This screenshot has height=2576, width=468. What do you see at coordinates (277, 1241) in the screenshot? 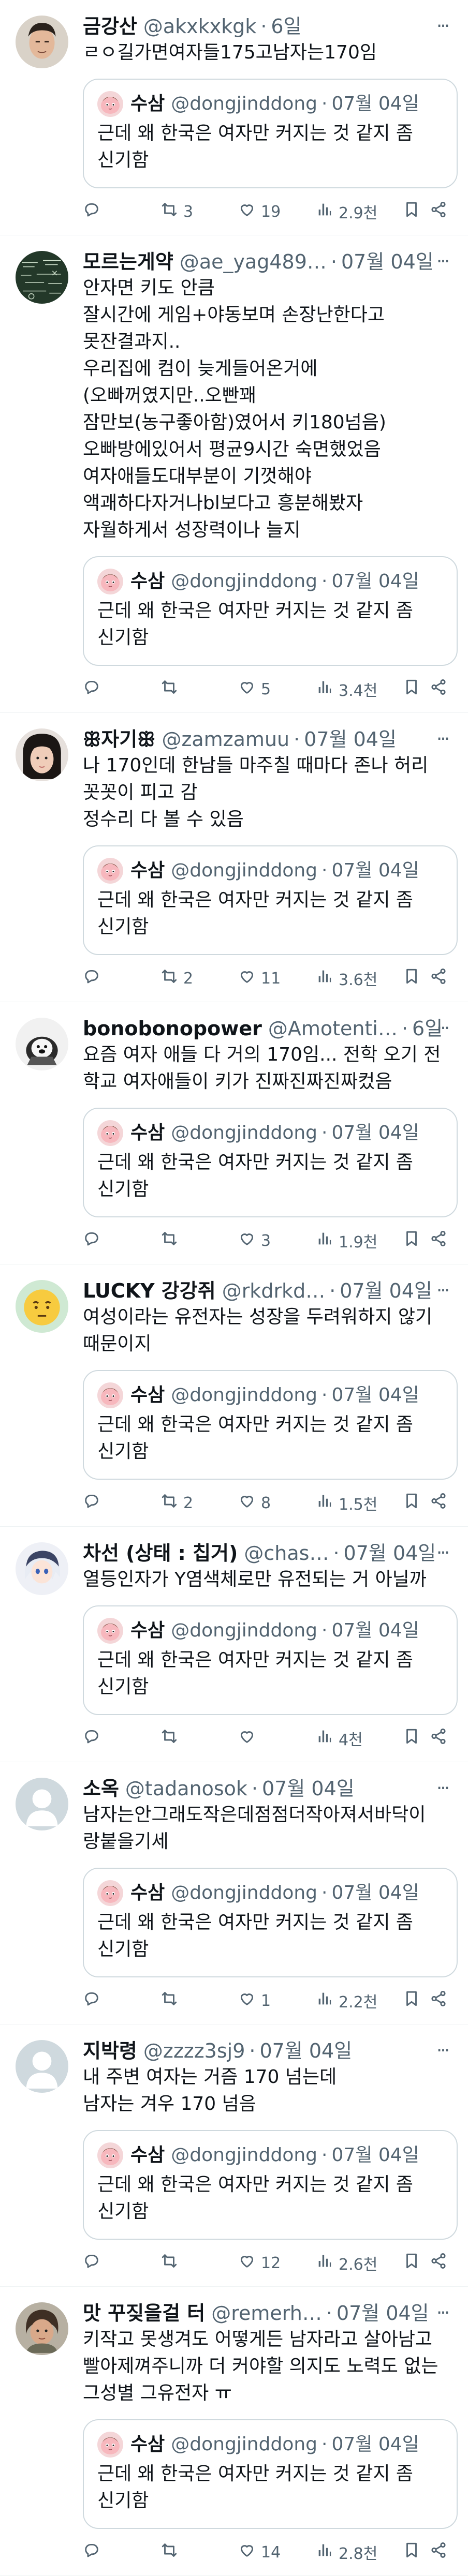
I see `like-button: 3` at bounding box center [277, 1241].